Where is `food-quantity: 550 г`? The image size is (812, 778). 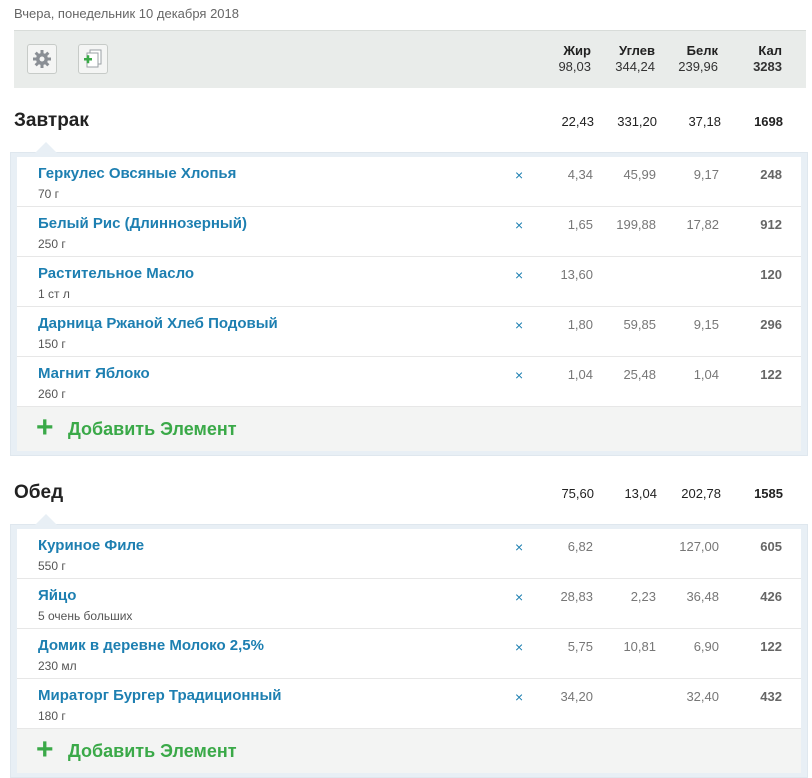 food-quantity: 550 г is located at coordinates (52, 566).